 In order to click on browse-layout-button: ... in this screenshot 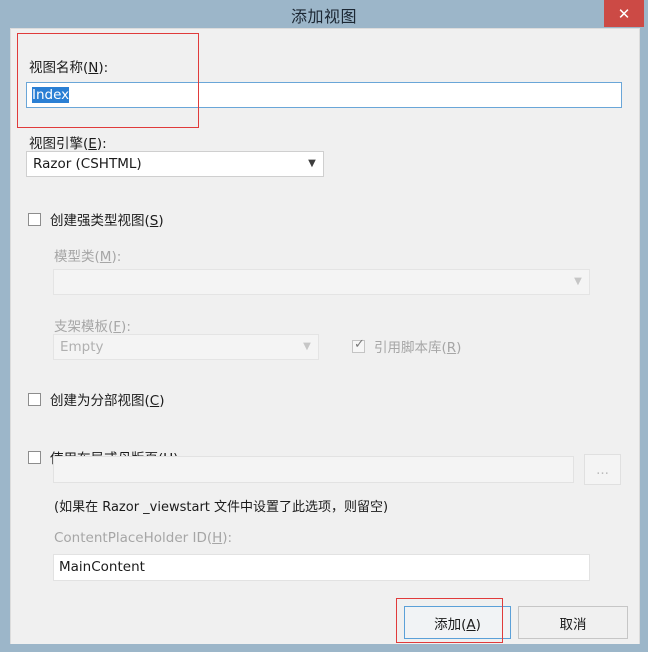, I will do `click(602, 469)`.